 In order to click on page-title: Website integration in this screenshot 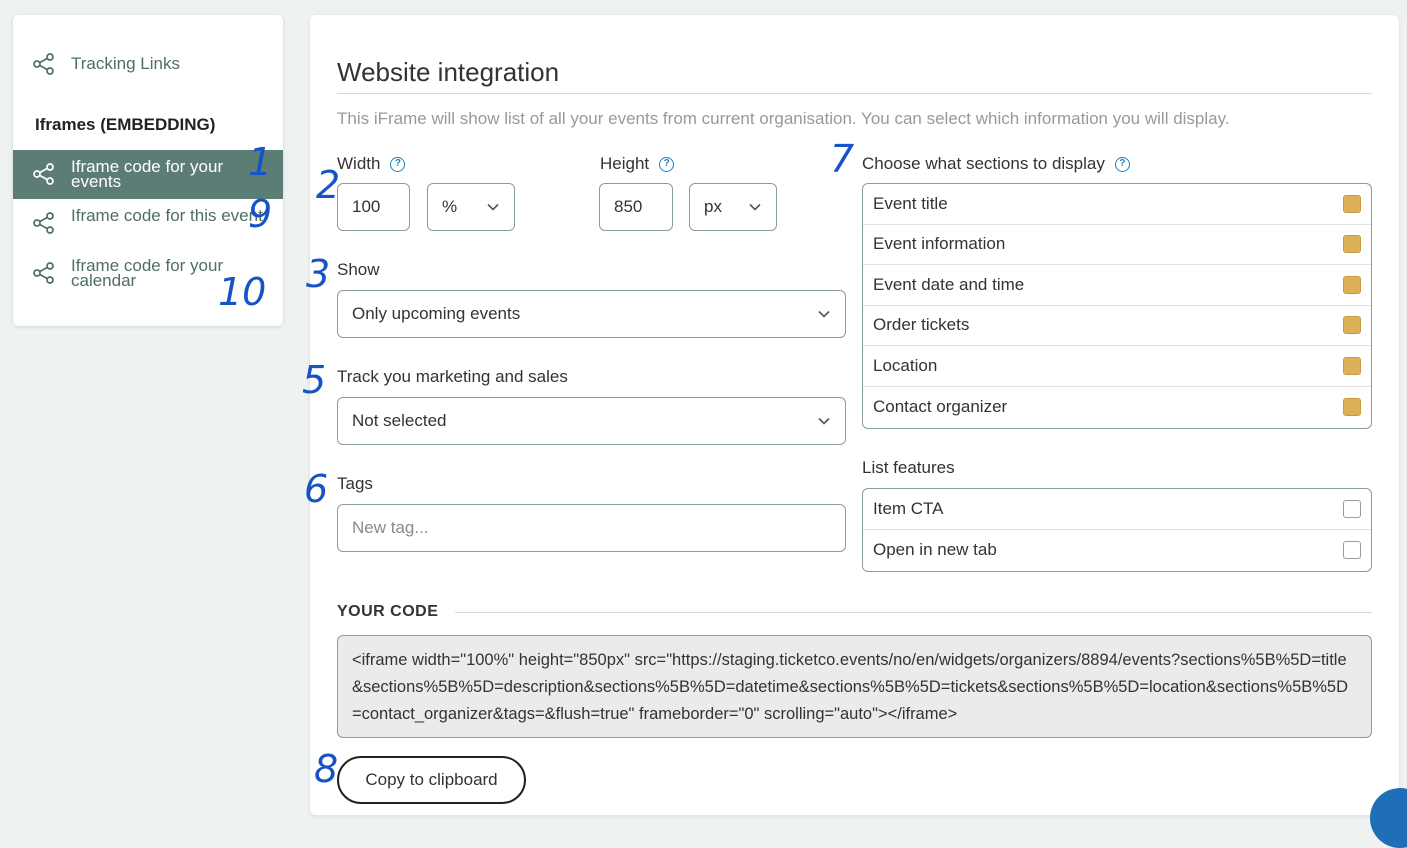, I will do `click(448, 72)`.